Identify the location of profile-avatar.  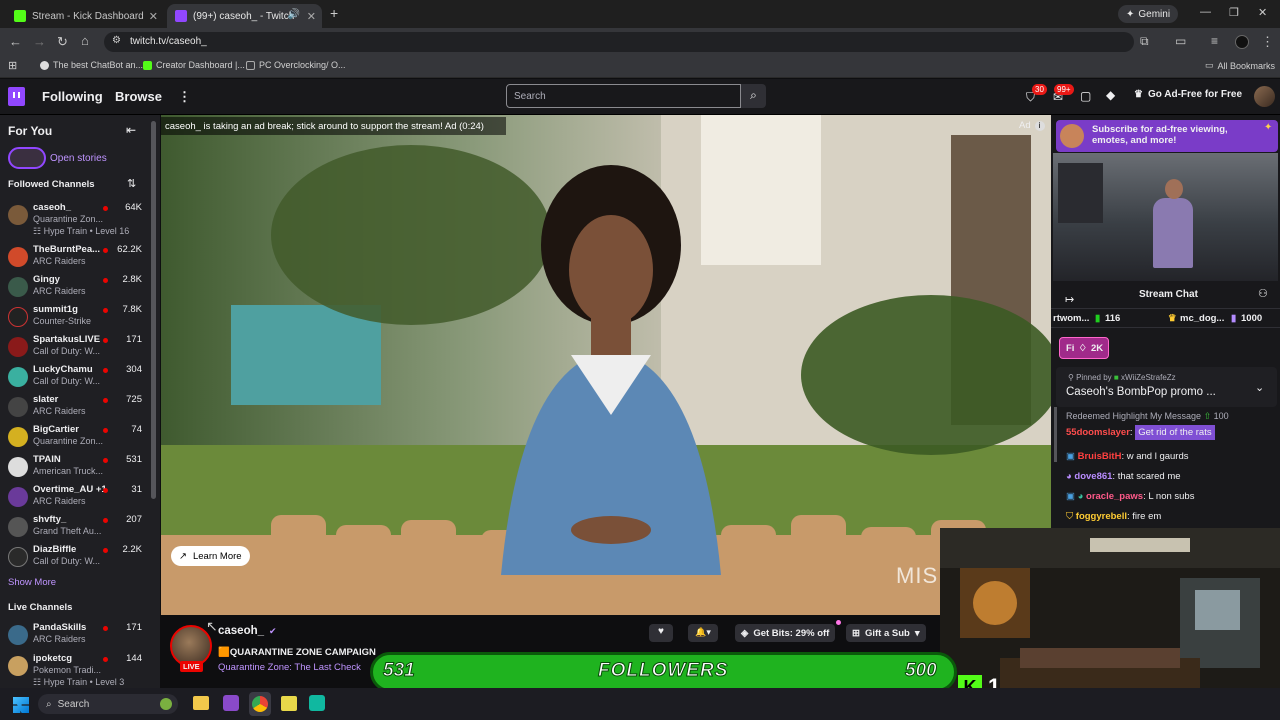
(1242, 42).